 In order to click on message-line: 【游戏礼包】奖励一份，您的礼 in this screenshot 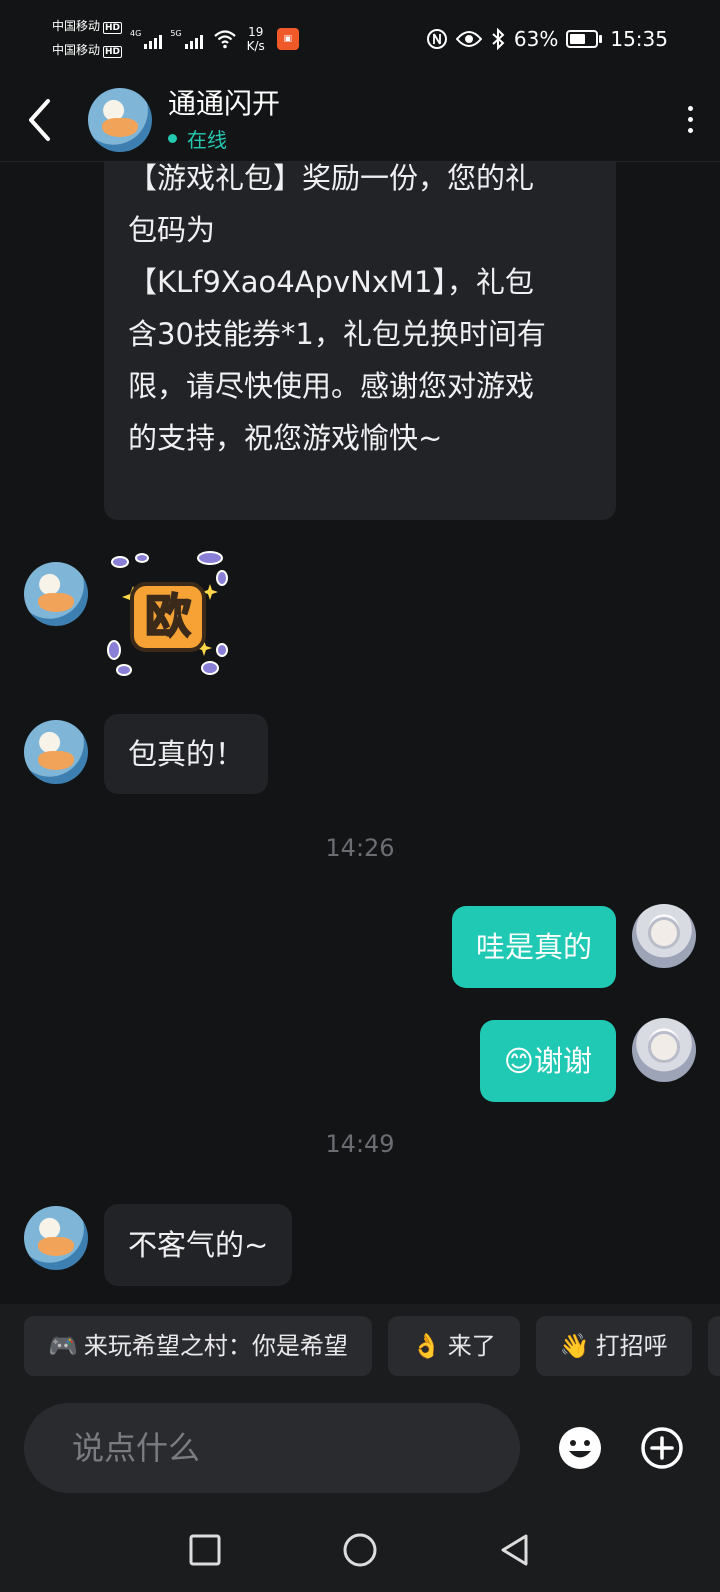, I will do `click(331, 178)`.